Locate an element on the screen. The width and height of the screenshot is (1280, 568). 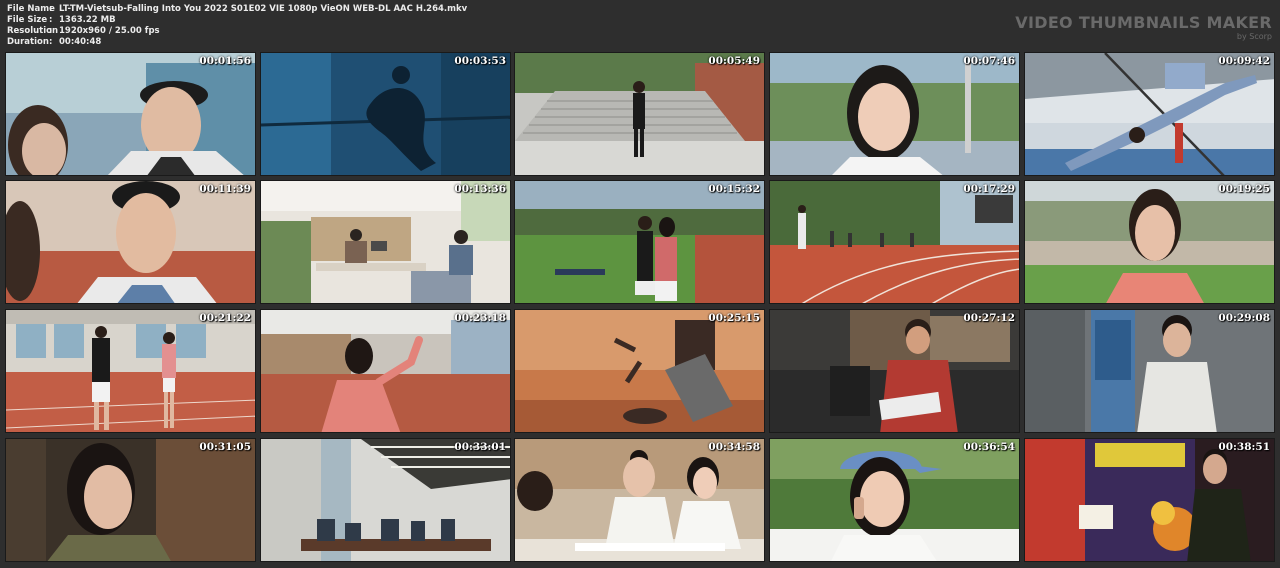
thumbnail: 00:15:32 is located at coordinates (639, 242).